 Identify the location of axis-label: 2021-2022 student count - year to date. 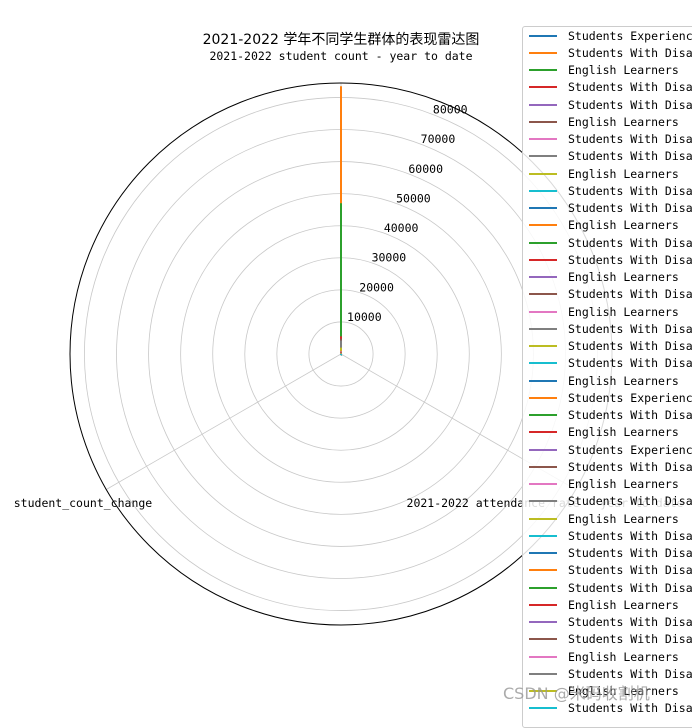
(340, 56).